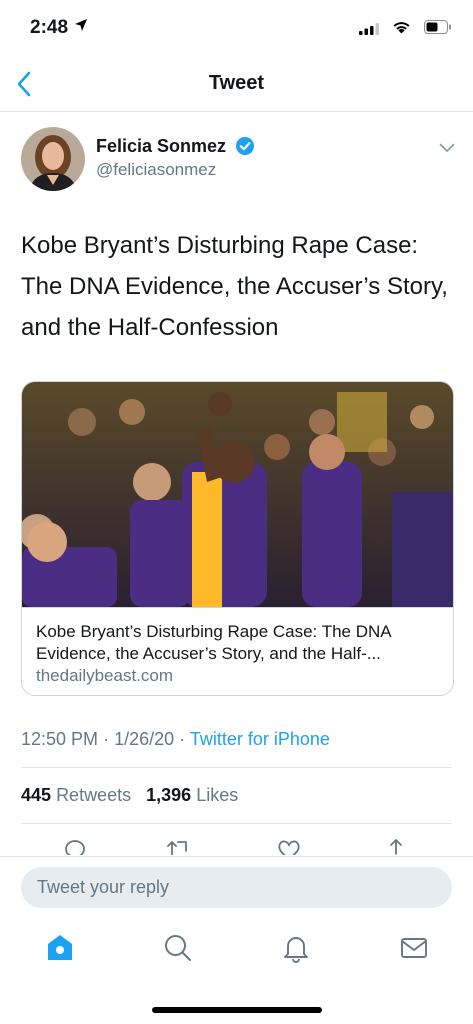  I want to click on status-bar: 2:48, so click(236, 28).